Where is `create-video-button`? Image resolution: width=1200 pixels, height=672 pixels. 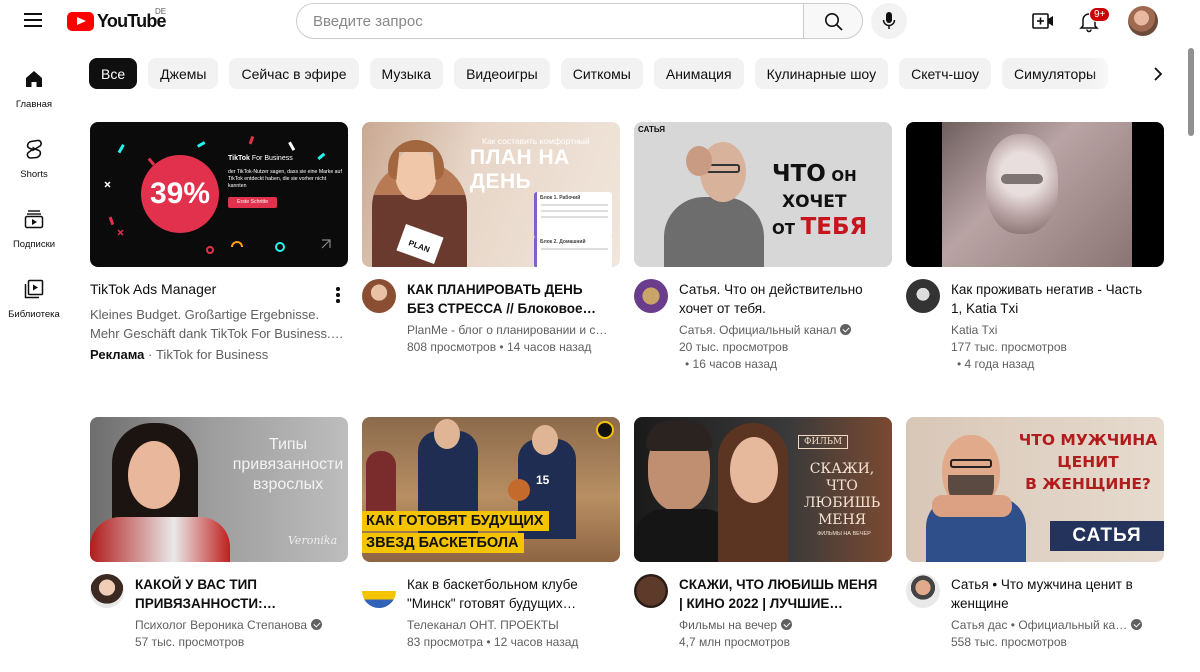
create-video-button is located at coordinates (1043, 21).